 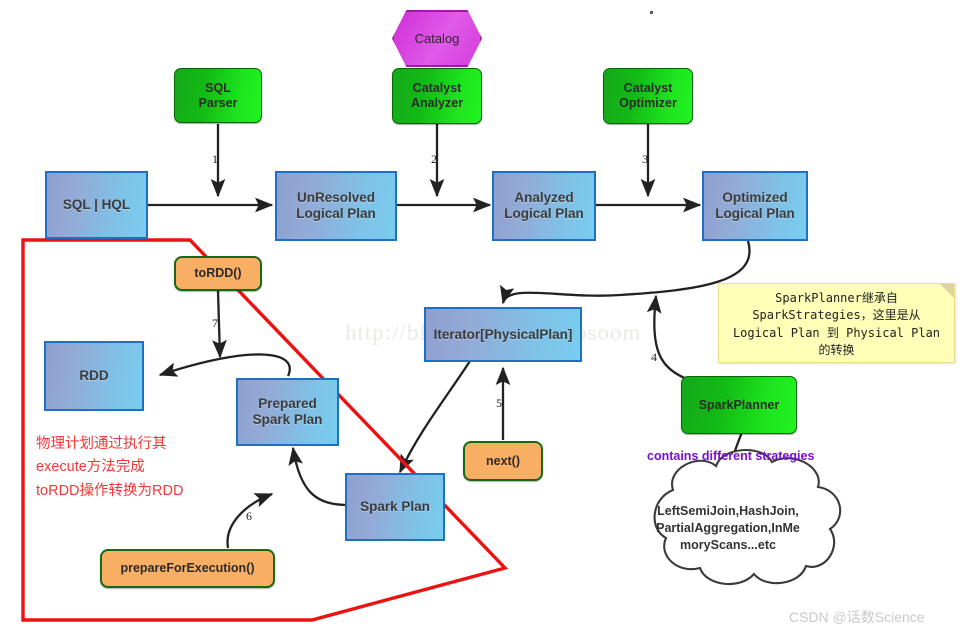 What do you see at coordinates (947, 291) in the screenshot?
I see `note-fold-corner` at bounding box center [947, 291].